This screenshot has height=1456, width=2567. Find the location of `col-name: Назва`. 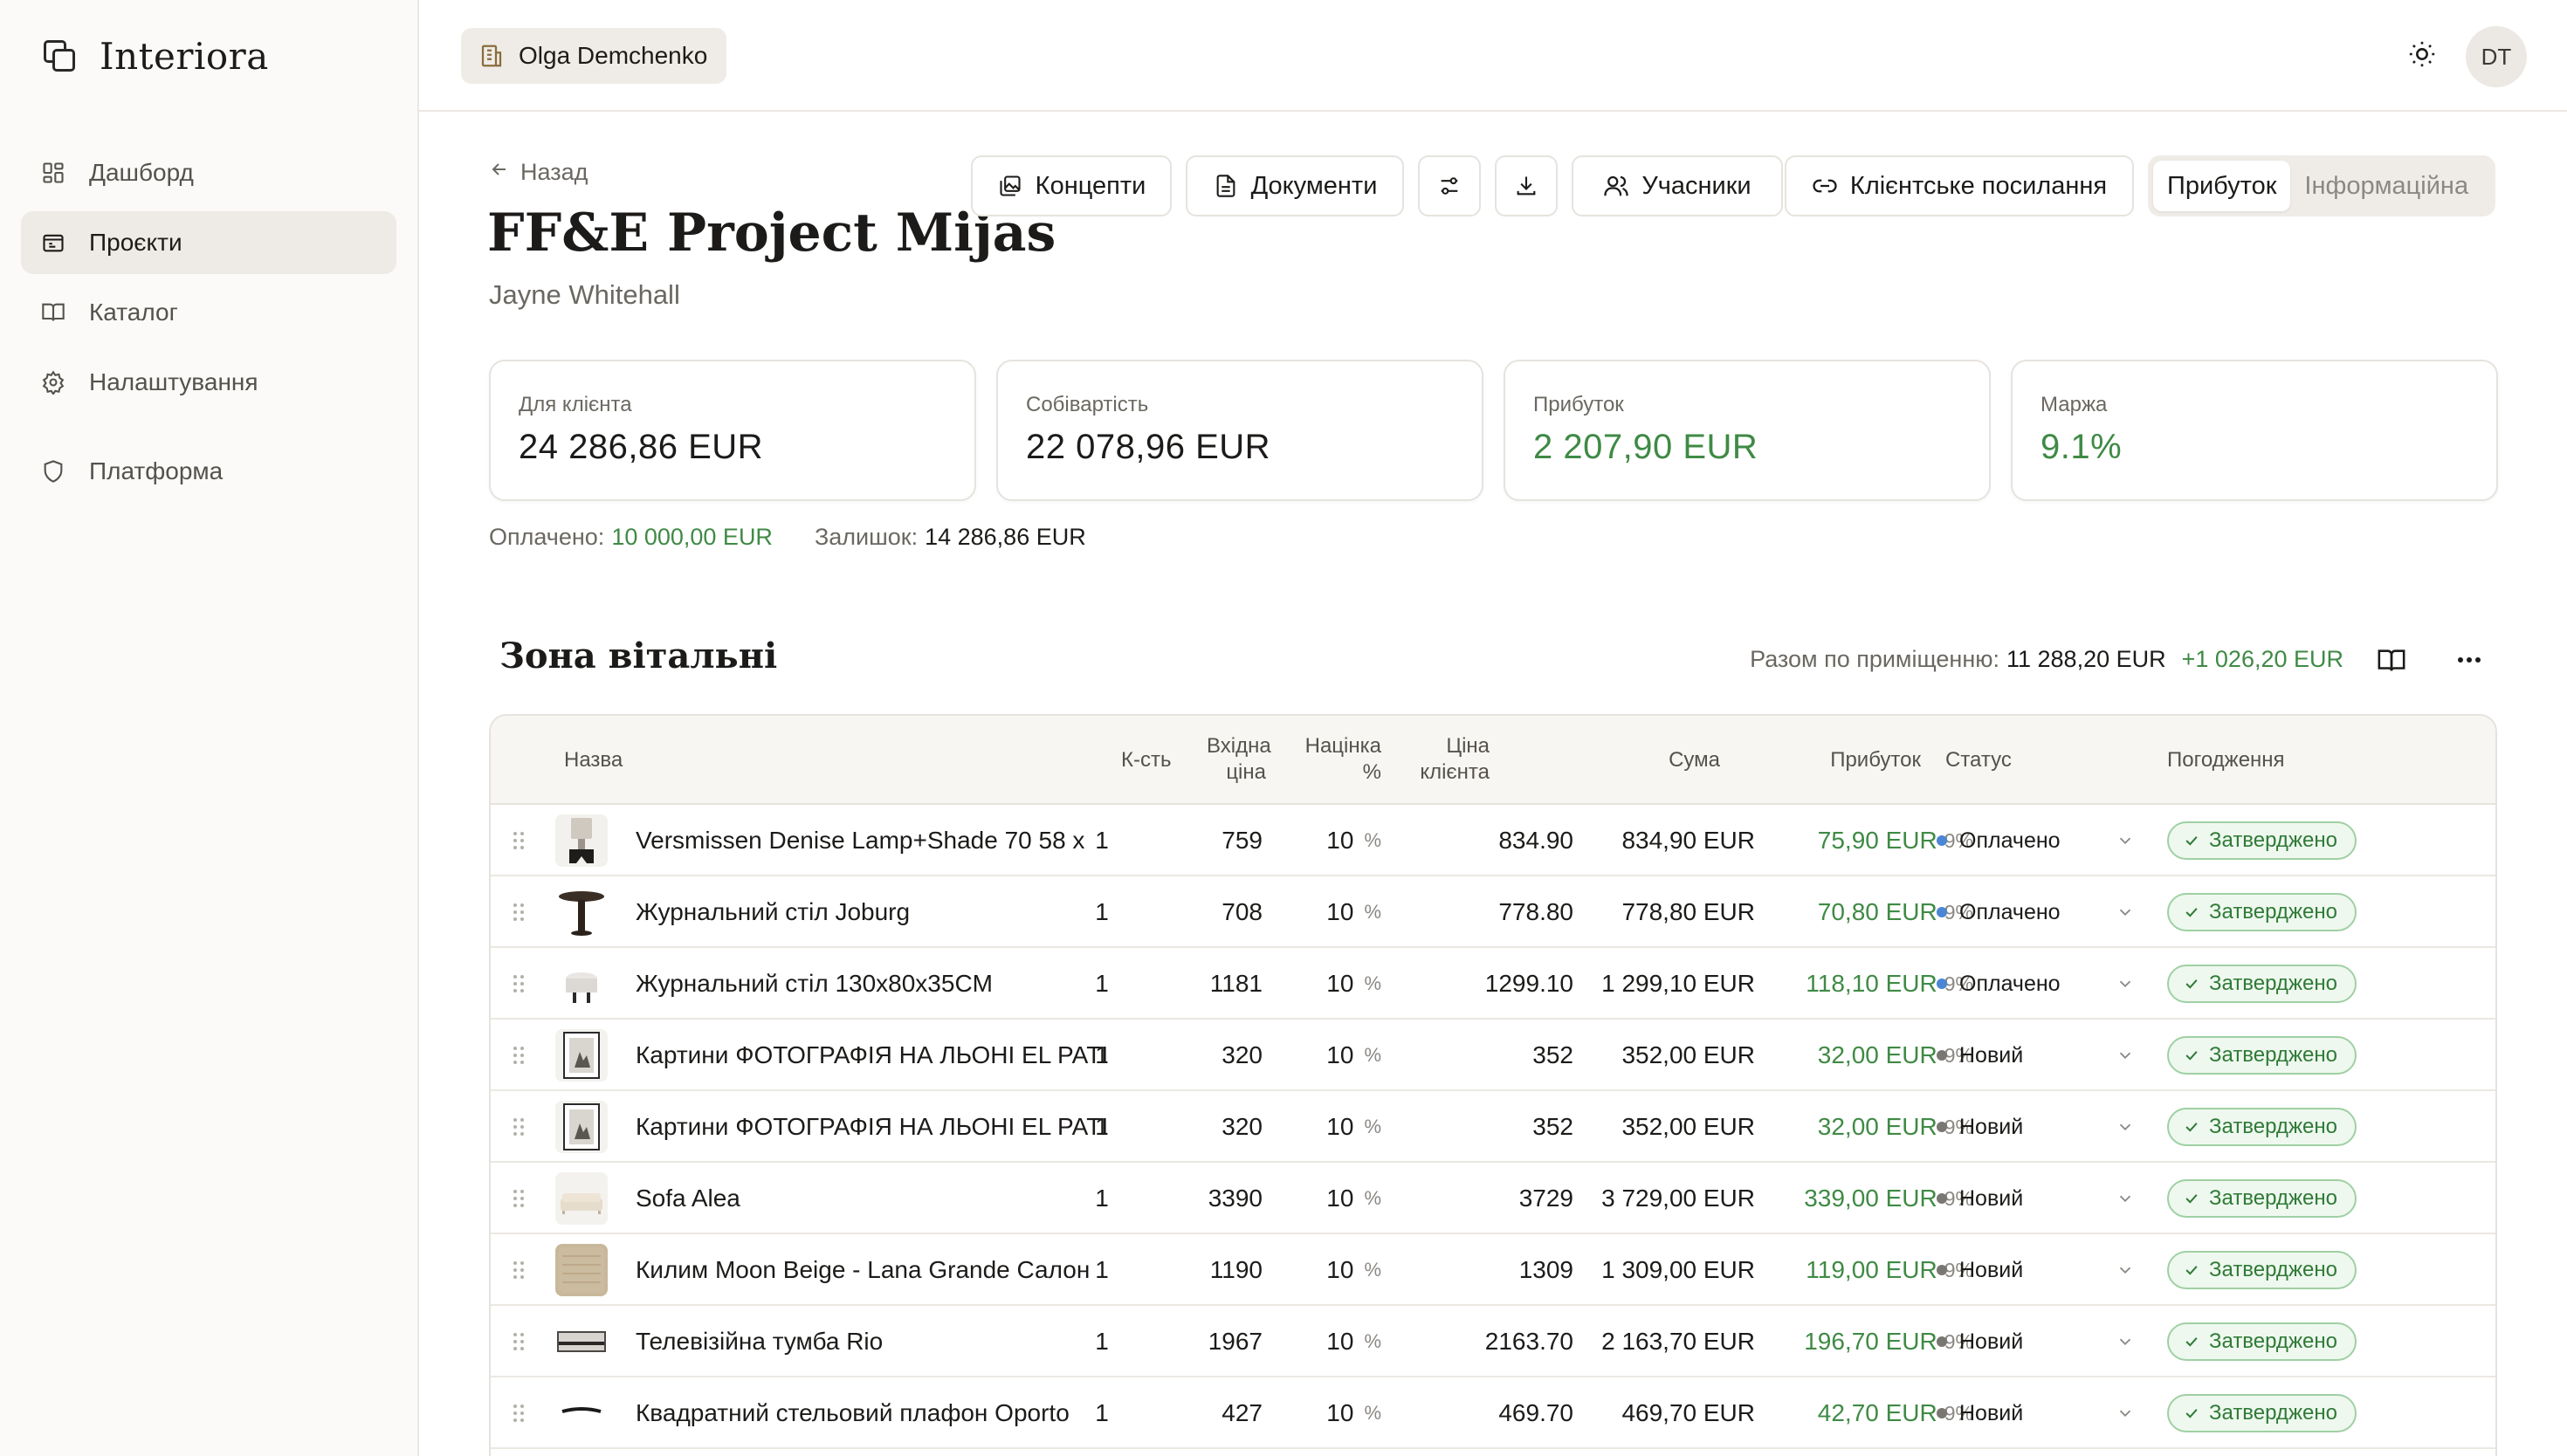

col-name: Назва is located at coordinates (593, 760).